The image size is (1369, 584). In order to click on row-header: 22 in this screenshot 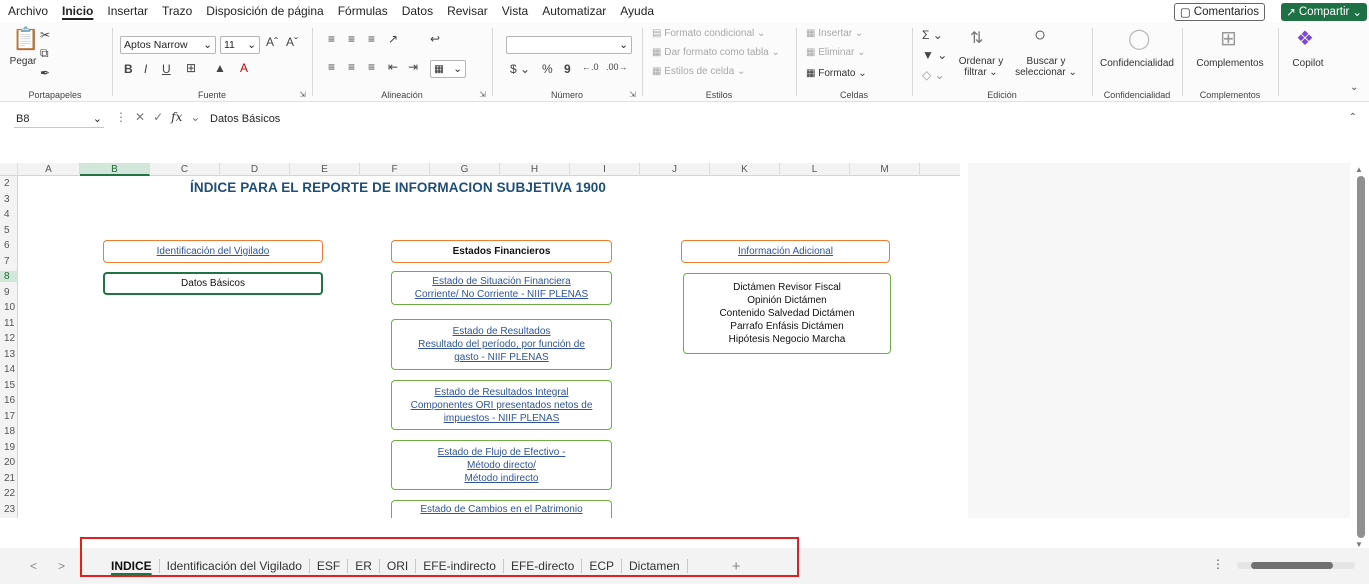, I will do `click(9, 493)`.